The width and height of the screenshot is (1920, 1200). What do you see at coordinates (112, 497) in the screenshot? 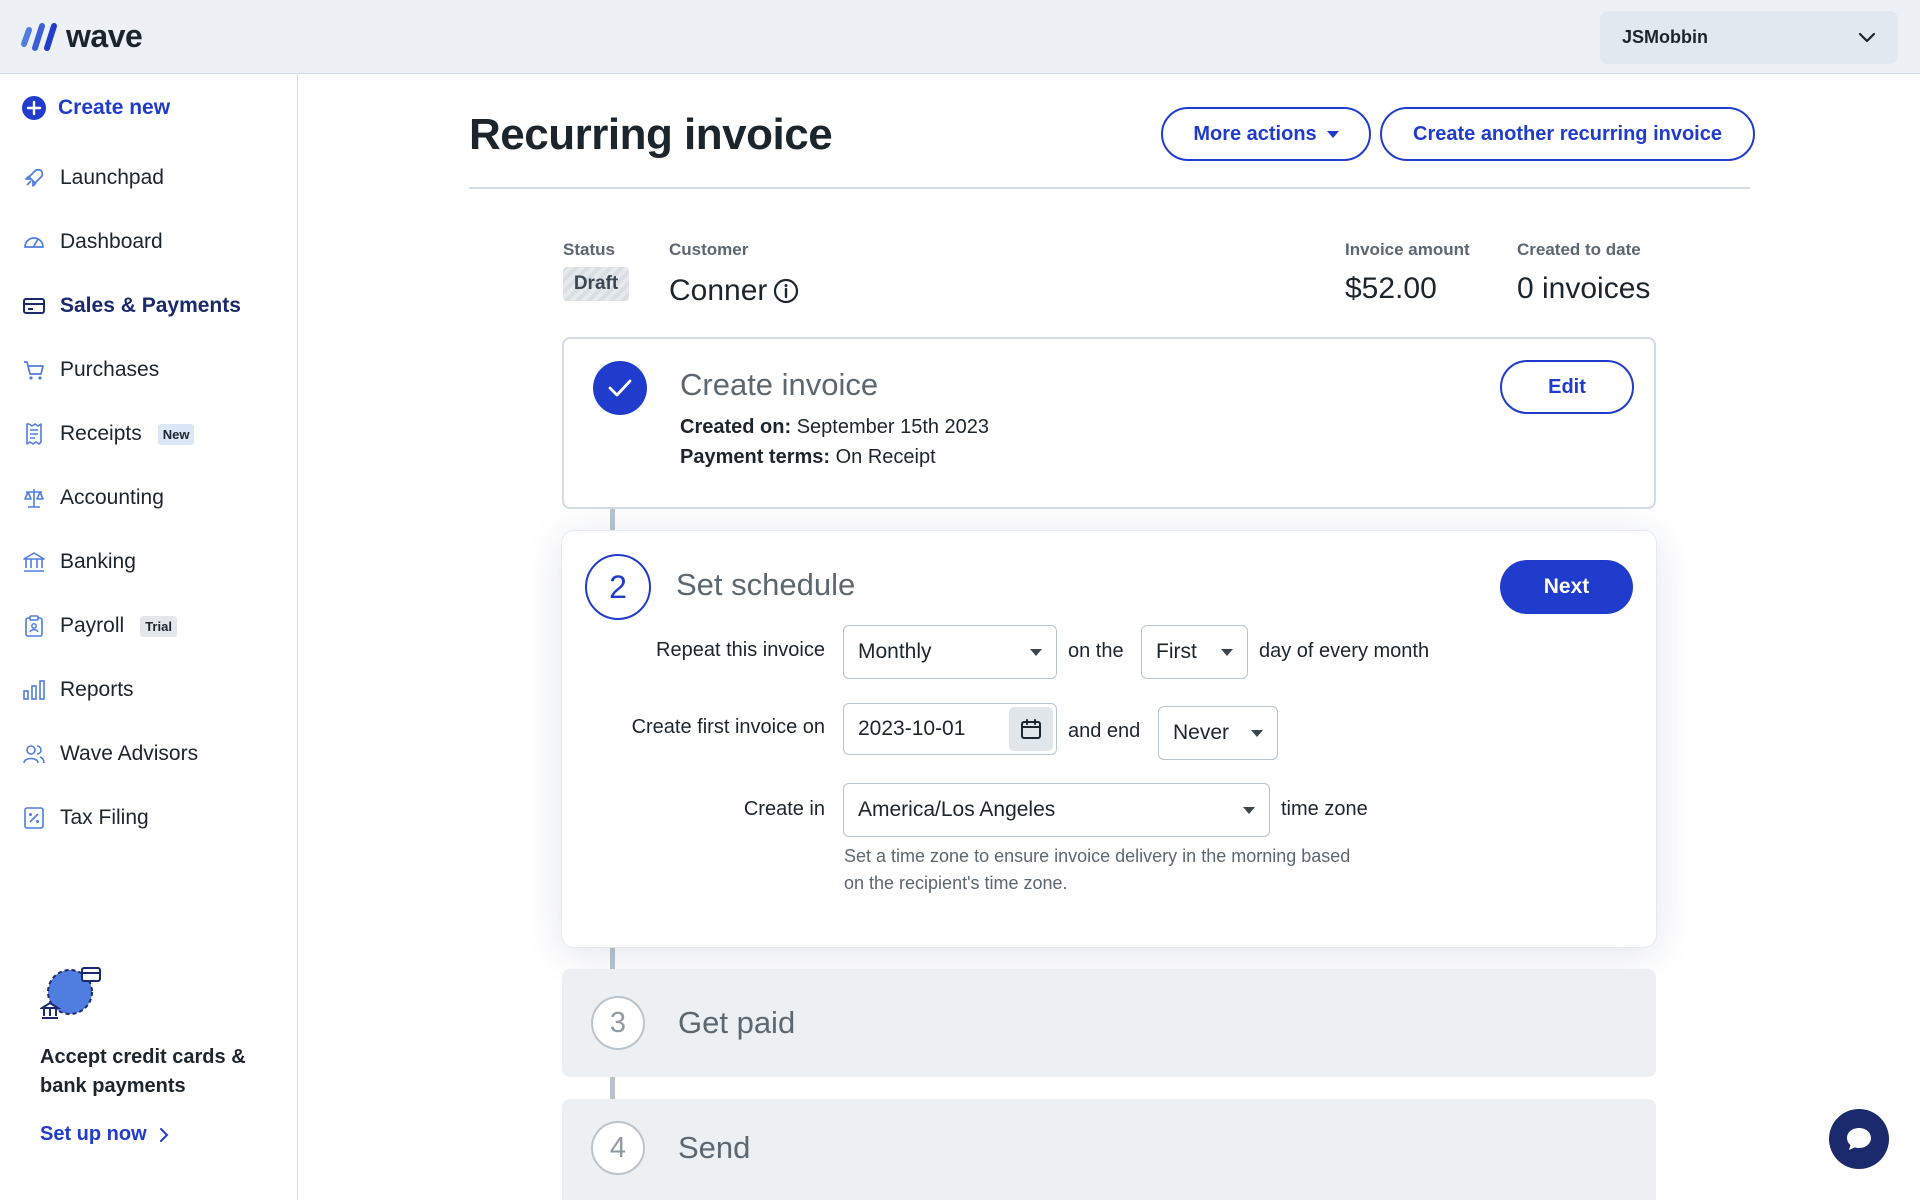
I see `sidebar-item-label: Accounting` at bounding box center [112, 497].